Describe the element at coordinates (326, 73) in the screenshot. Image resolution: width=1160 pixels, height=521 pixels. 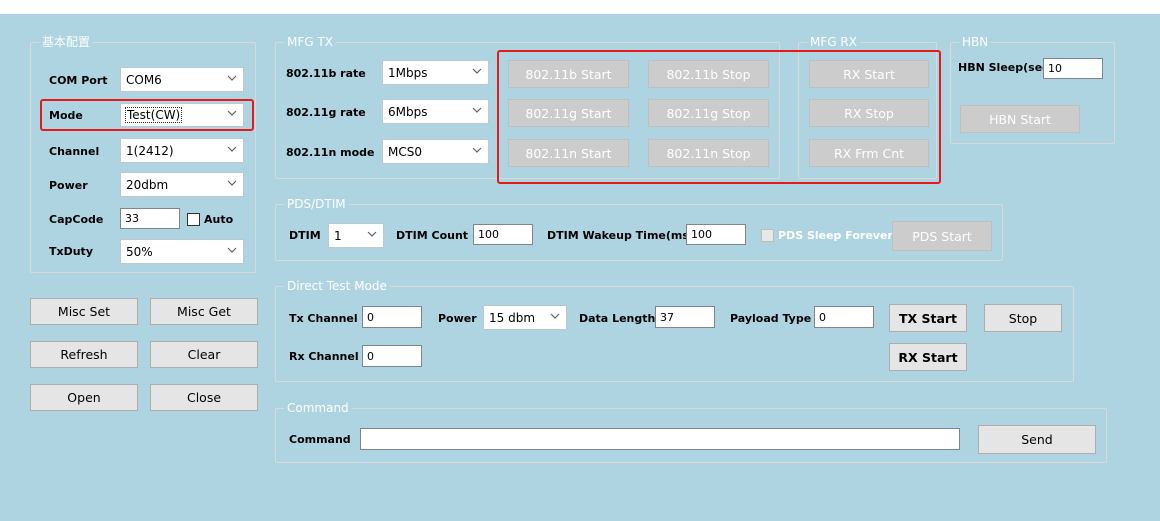
I see `b-rate-label: 802.11b rate` at that location.